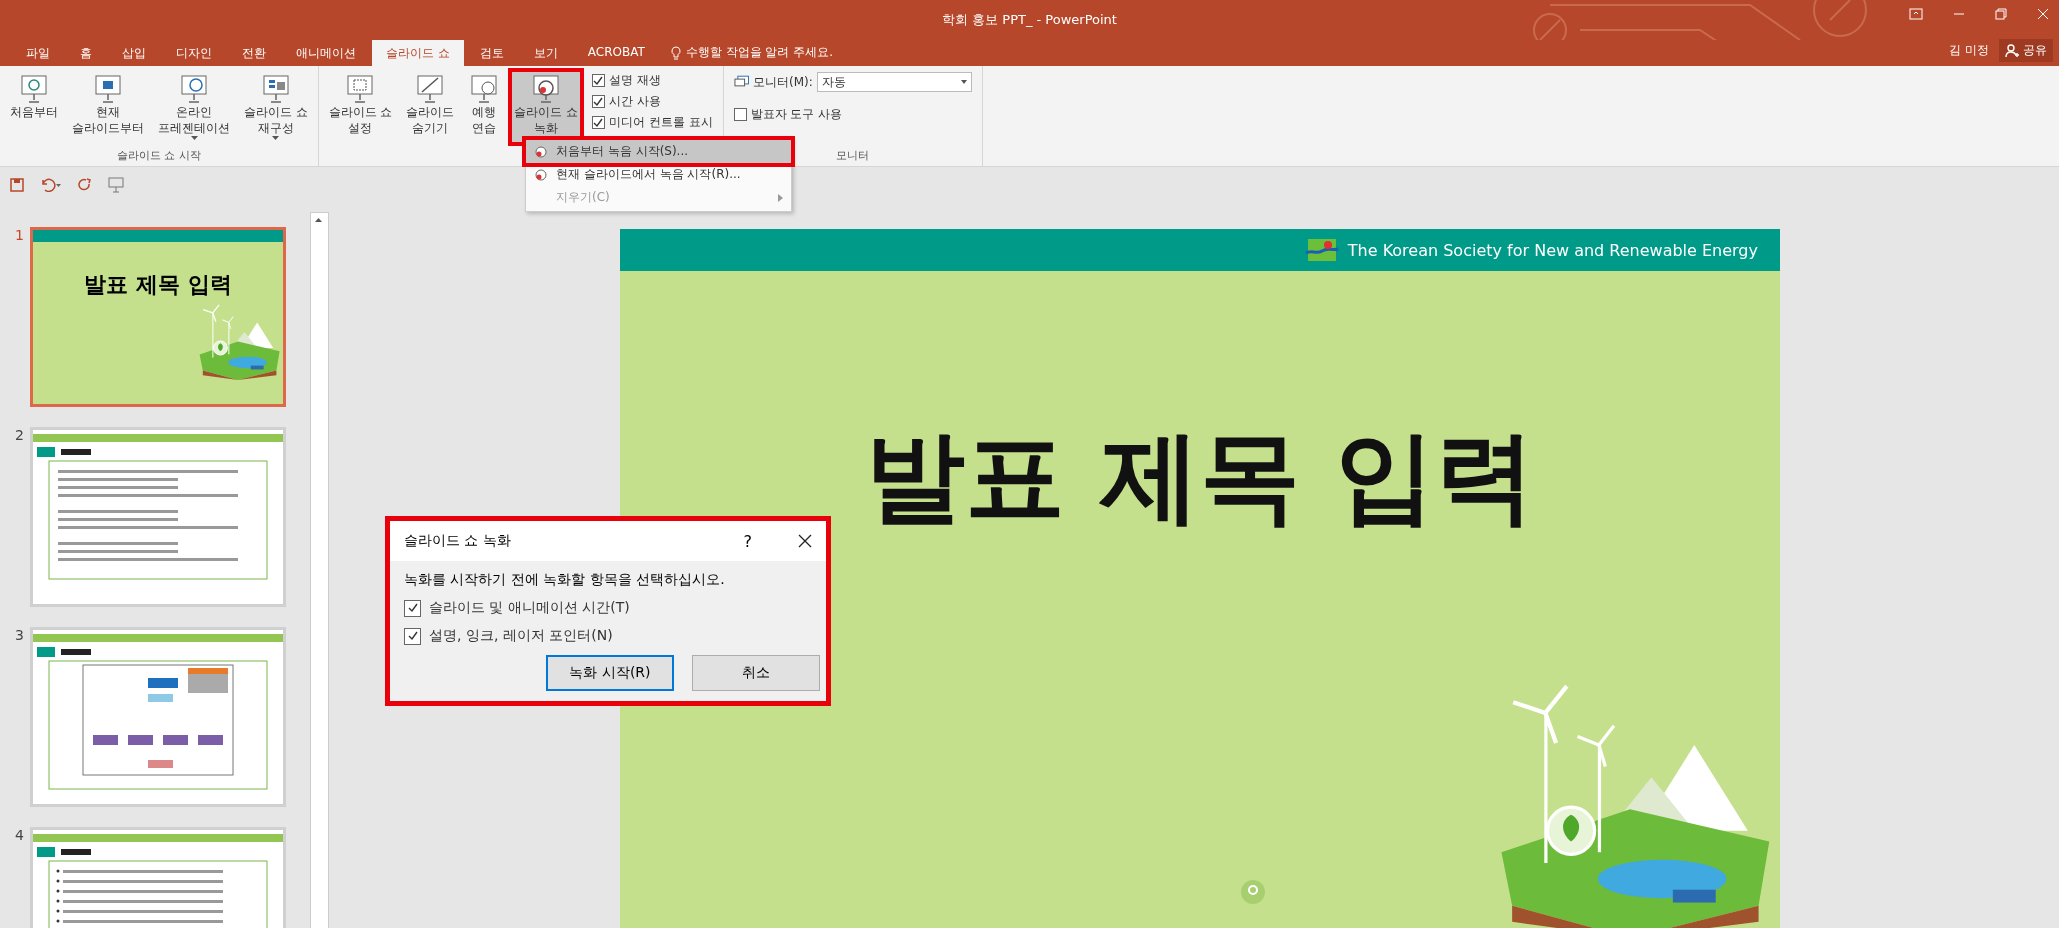  What do you see at coordinates (85, 184) in the screenshot?
I see `redo-icon` at bounding box center [85, 184].